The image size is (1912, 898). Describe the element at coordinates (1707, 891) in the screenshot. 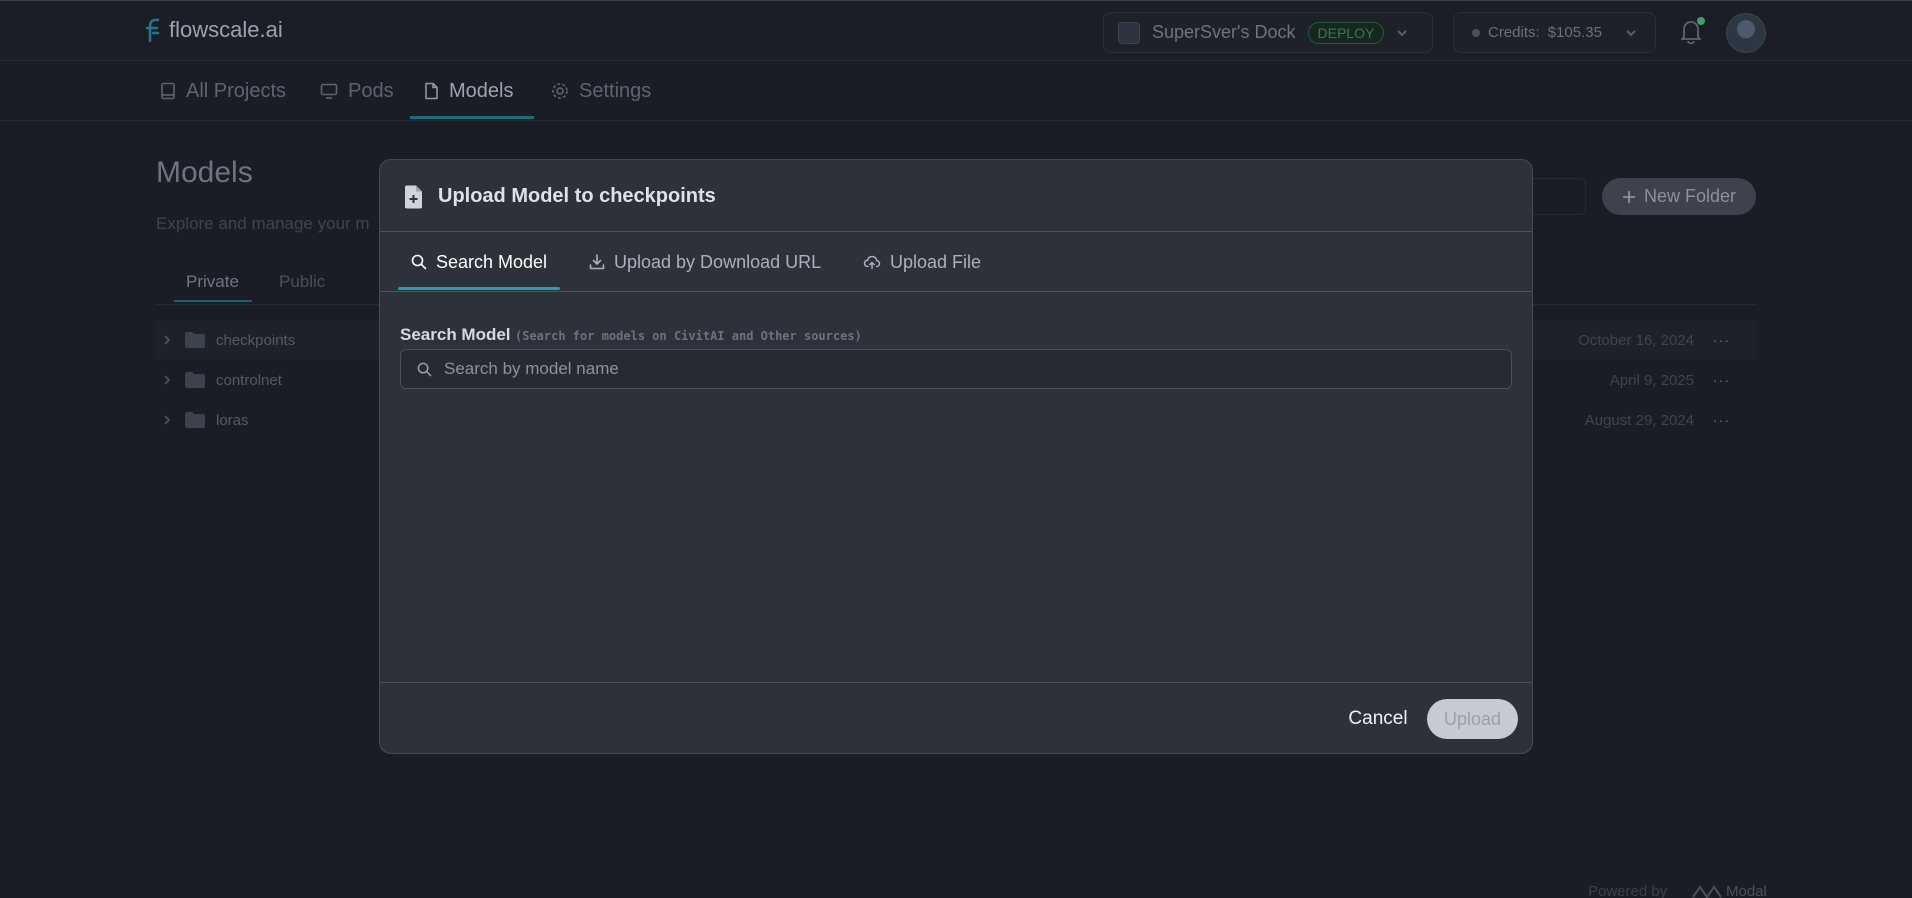

I see `modal-logo-icon` at that location.